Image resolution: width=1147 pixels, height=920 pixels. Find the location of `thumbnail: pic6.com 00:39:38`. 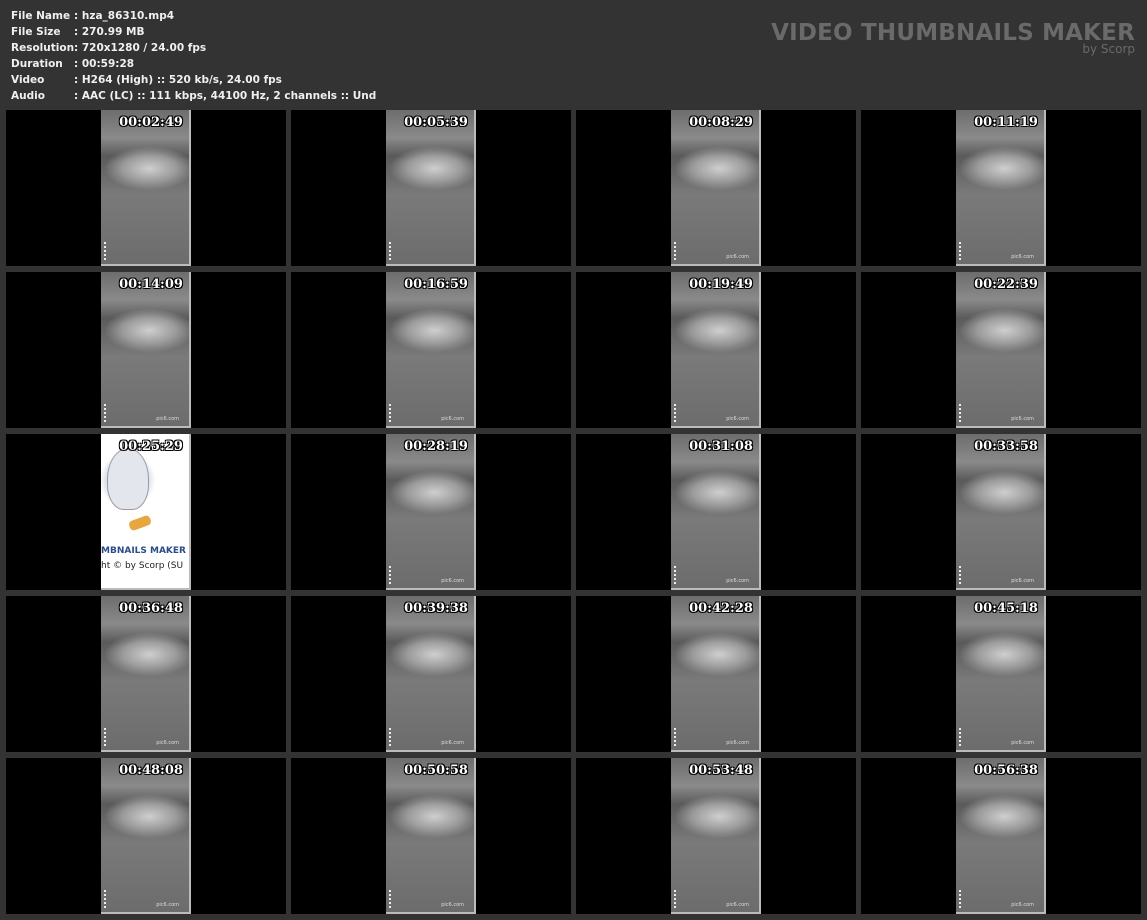

thumbnail: pic6.com 00:39:38 is located at coordinates (431, 674).